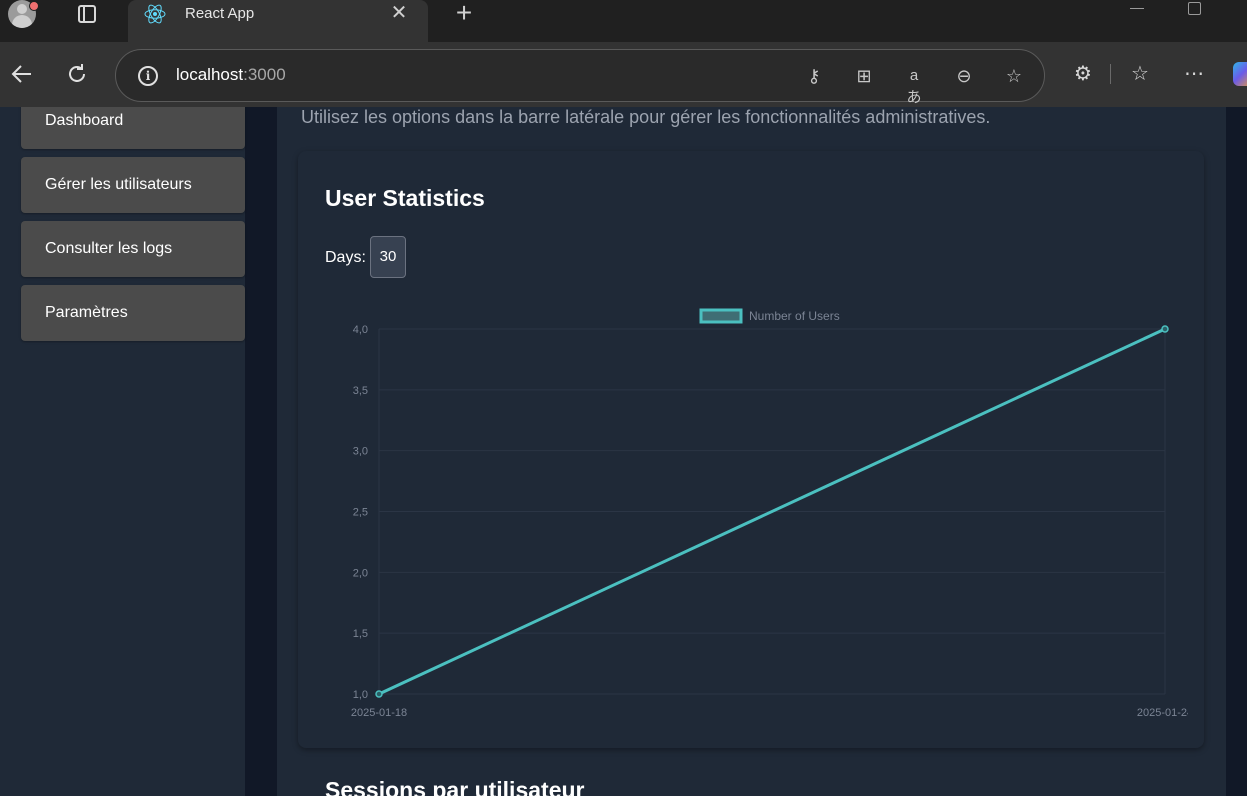  What do you see at coordinates (964, 76) in the screenshot?
I see `zoom-out-icon: ⊖` at bounding box center [964, 76].